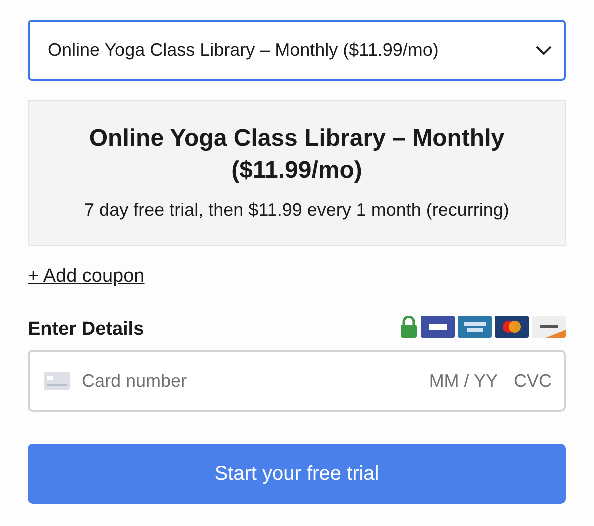 The width and height of the screenshot is (594, 526). Describe the element at coordinates (531, 381) in the screenshot. I see `cvc-input: CVC` at that location.